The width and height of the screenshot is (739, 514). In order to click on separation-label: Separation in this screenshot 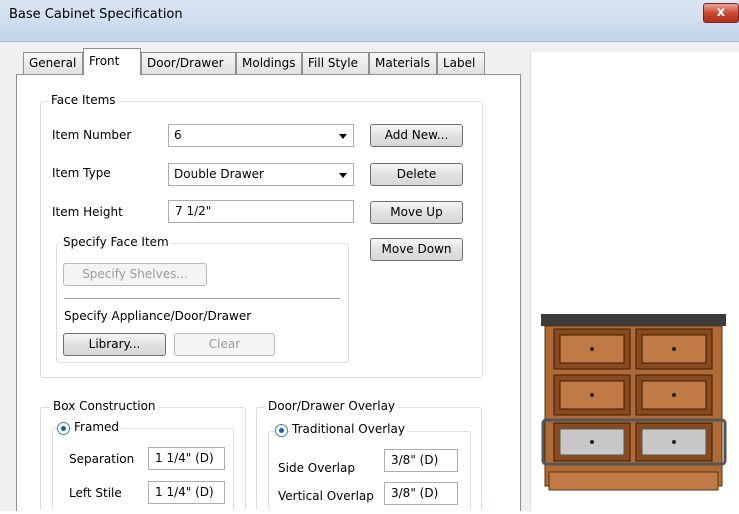, I will do `click(102, 459)`.